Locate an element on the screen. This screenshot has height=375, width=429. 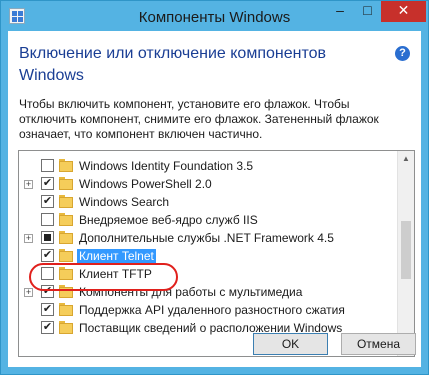
close-button: ✕ is located at coordinates (403, 11).